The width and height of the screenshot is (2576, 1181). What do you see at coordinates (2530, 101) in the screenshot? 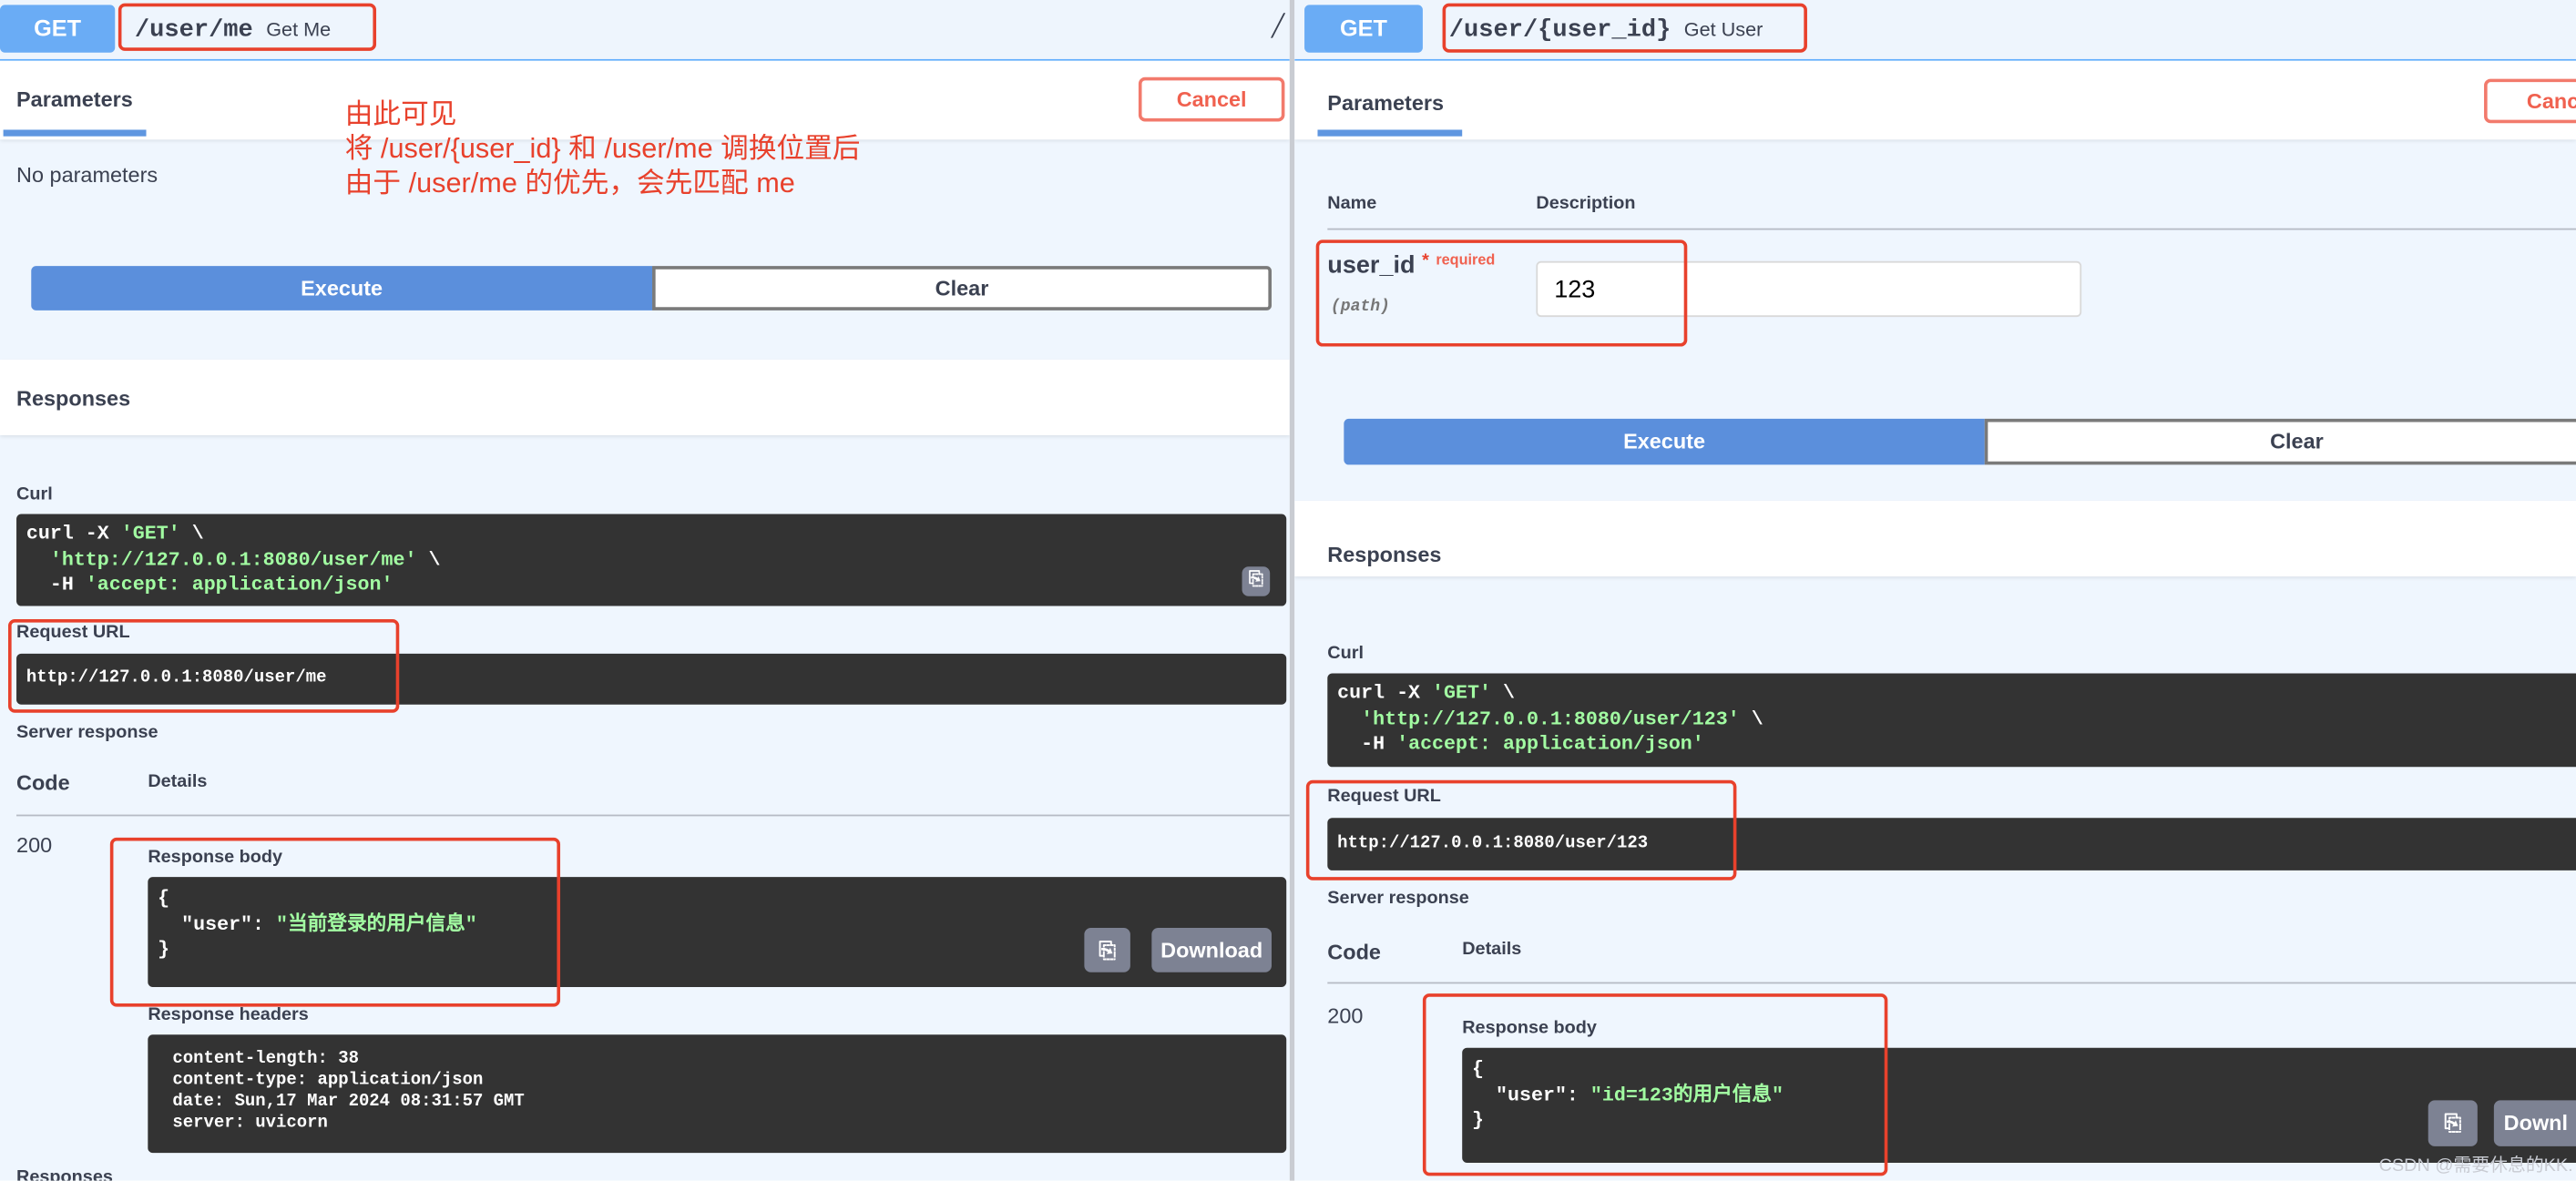
I see `cancel-button: Canc` at bounding box center [2530, 101].